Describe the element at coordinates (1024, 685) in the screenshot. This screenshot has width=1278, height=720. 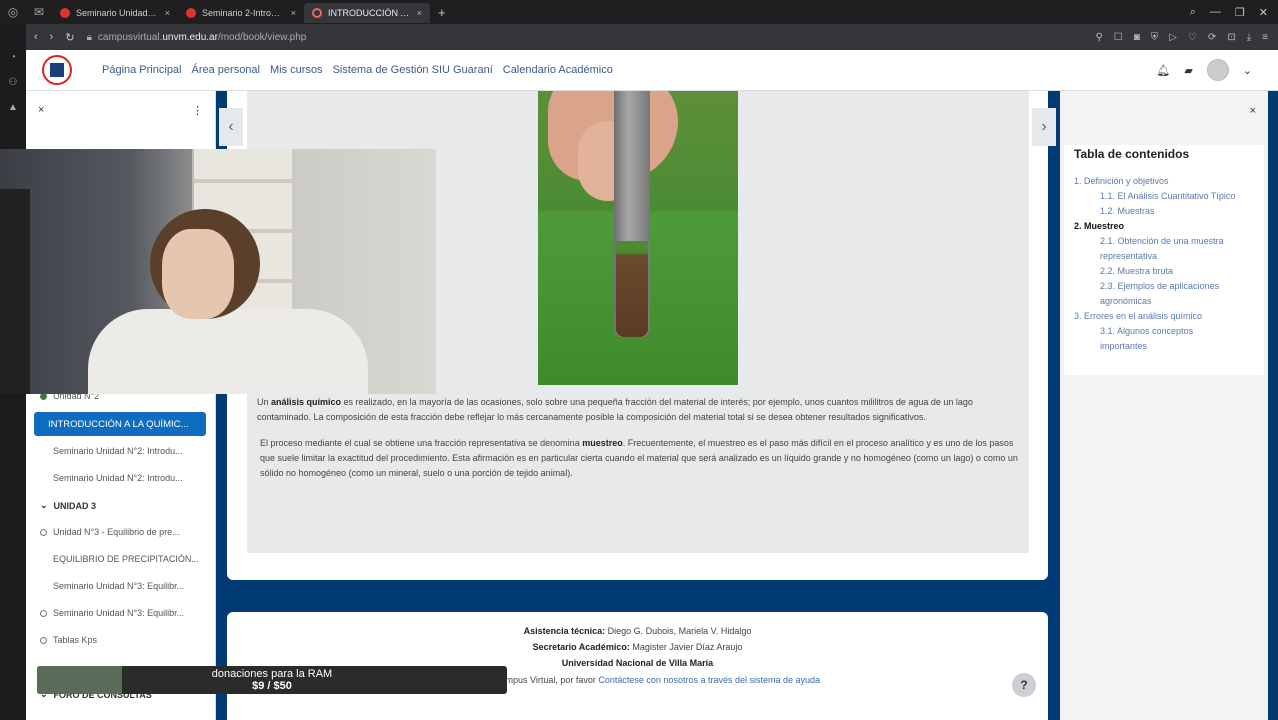
I see `help-button: ?` at that location.